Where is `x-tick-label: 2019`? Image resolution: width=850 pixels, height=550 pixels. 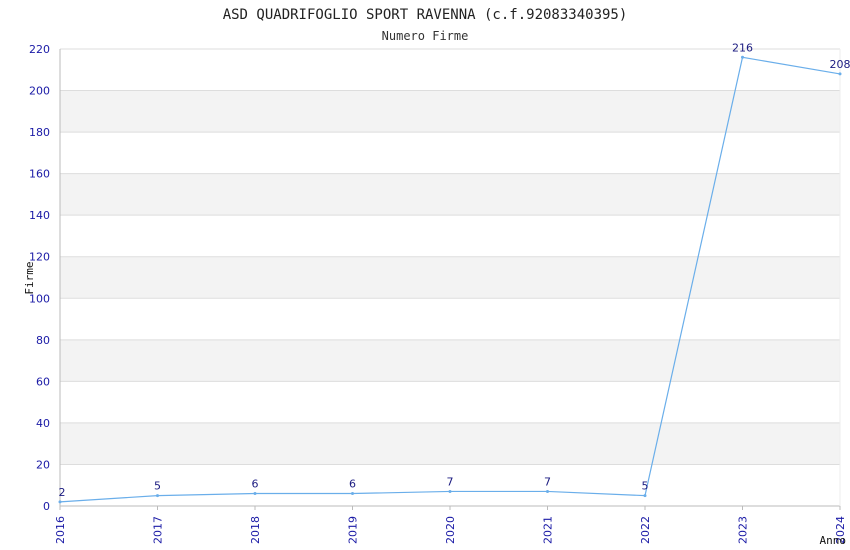 x-tick-label: 2019 is located at coordinates (353, 530).